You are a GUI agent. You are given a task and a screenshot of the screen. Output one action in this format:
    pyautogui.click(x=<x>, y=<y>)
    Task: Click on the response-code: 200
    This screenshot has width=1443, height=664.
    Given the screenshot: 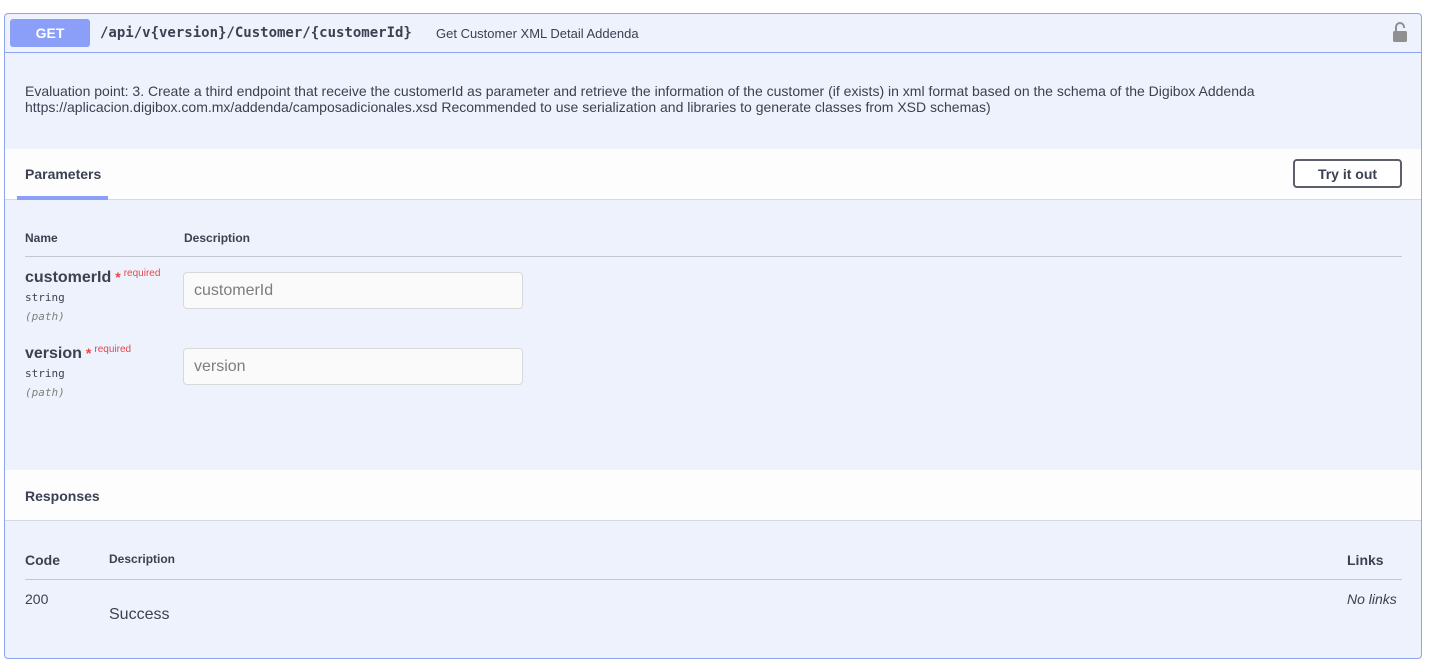 What is the action you would take?
    pyautogui.click(x=37, y=599)
    